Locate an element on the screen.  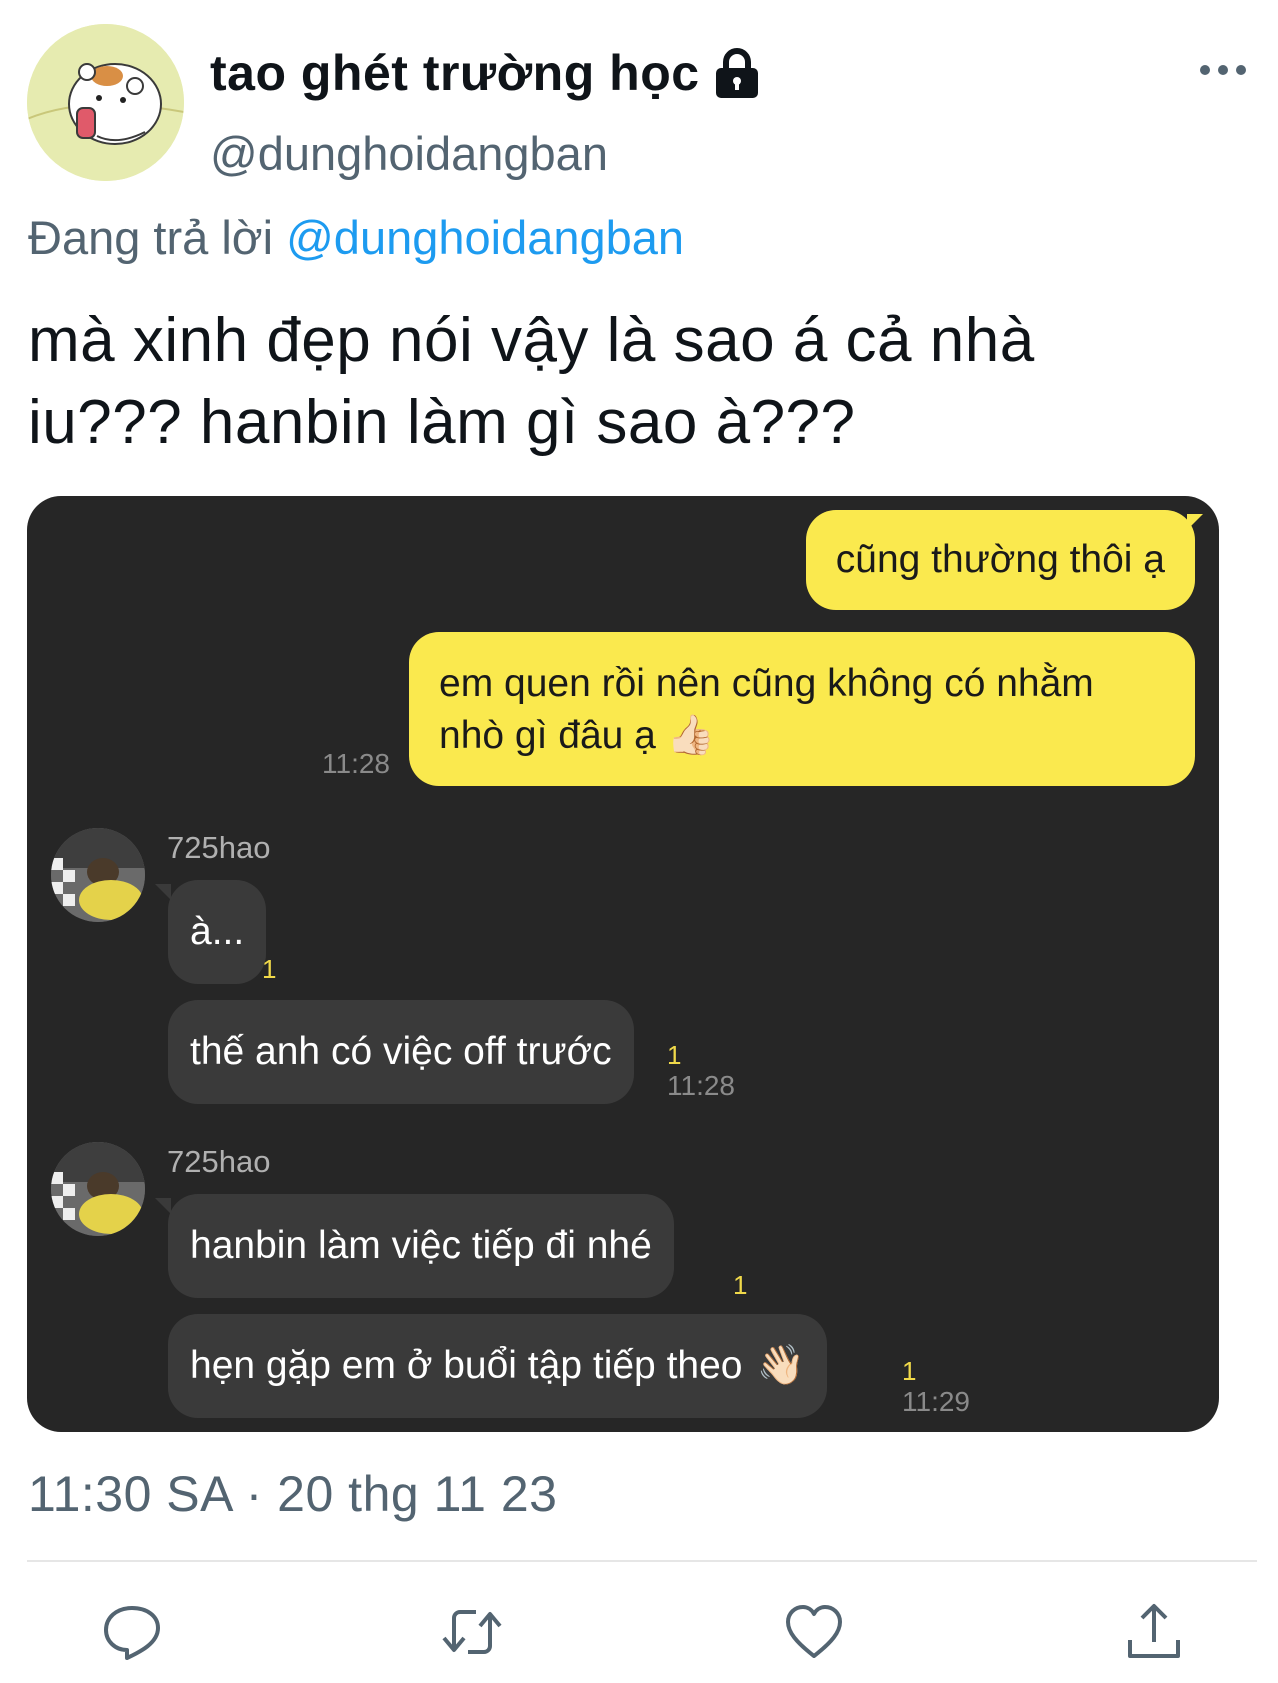
message-text: hanbin làm việc tiếp đi nhé is located at coordinates (421, 1245).